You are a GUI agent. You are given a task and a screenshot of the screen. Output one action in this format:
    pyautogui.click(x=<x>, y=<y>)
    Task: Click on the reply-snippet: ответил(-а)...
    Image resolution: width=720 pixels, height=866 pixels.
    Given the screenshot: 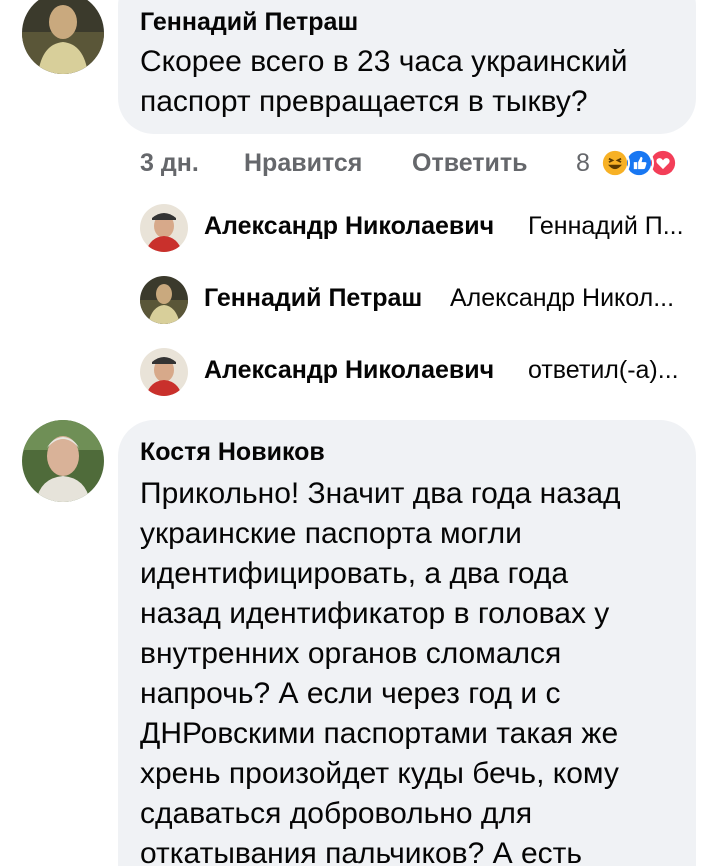 What is the action you would take?
    pyautogui.click(x=603, y=370)
    